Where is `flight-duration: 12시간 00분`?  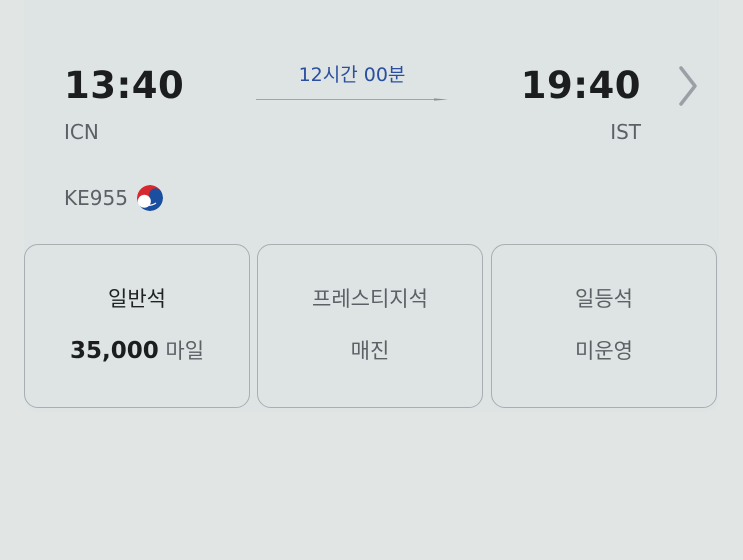 flight-duration: 12시간 00분 is located at coordinates (352, 75).